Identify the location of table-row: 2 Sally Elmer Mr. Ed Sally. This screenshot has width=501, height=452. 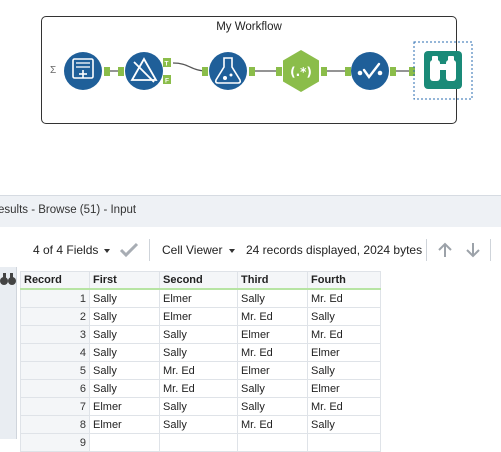
(200, 316).